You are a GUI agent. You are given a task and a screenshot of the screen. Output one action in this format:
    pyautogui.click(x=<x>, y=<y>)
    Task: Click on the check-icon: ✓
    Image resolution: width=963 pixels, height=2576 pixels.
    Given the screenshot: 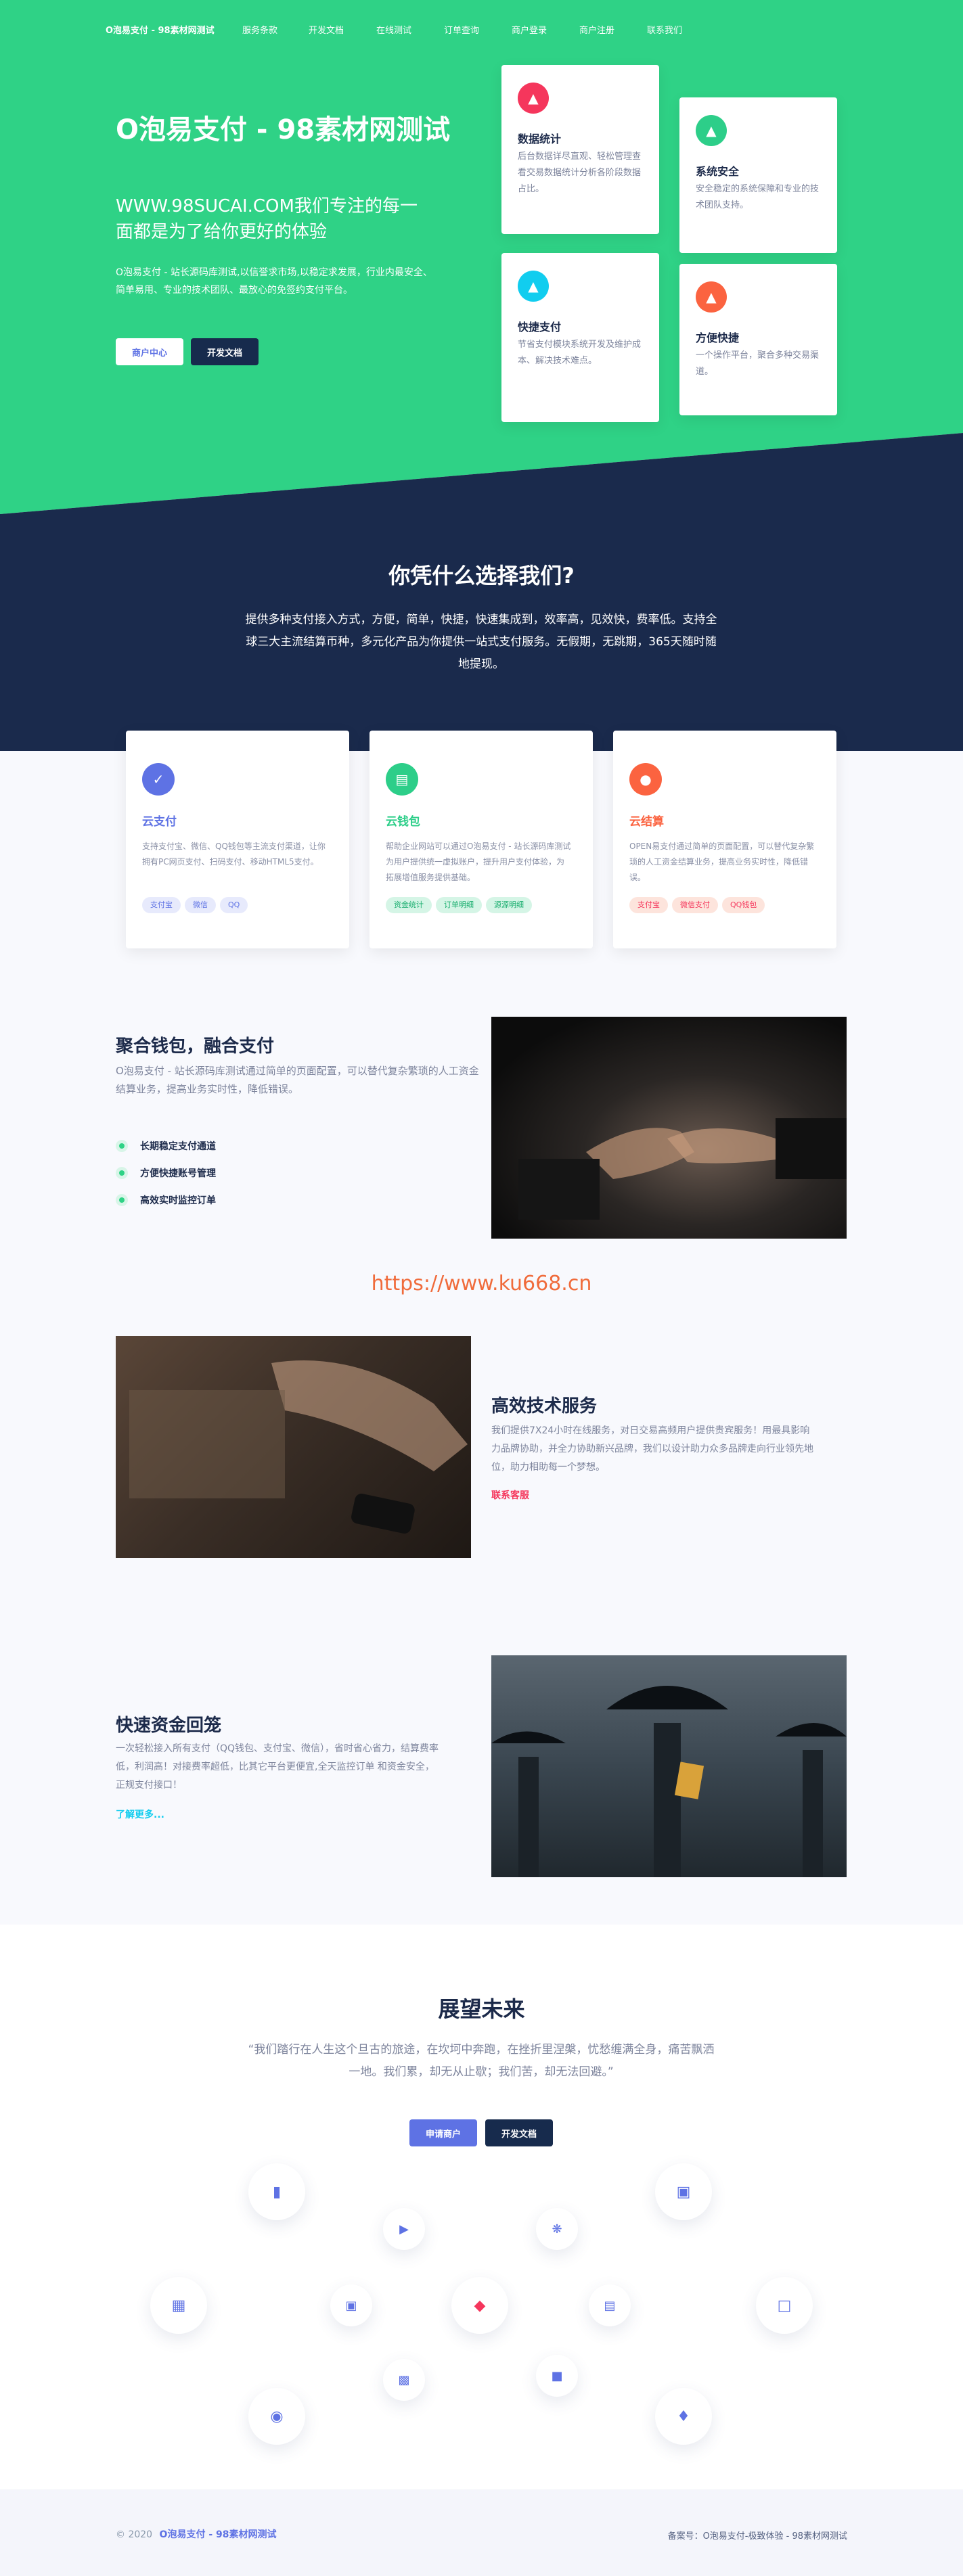 What is the action you would take?
    pyautogui.click(x=158, y=779)
    